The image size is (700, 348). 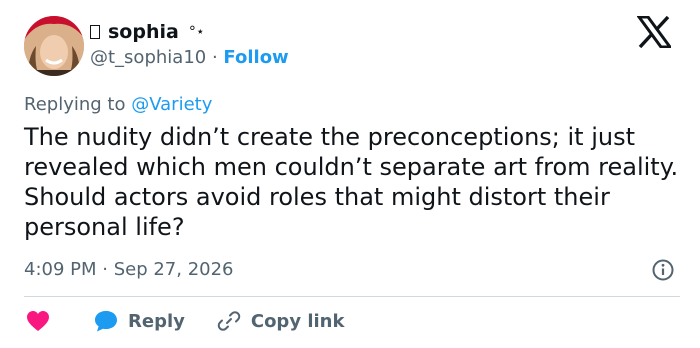 What do you see at coordinates (38, 321) in the screenshot?
I see `heart-icon` at bounding box center [38, 321].